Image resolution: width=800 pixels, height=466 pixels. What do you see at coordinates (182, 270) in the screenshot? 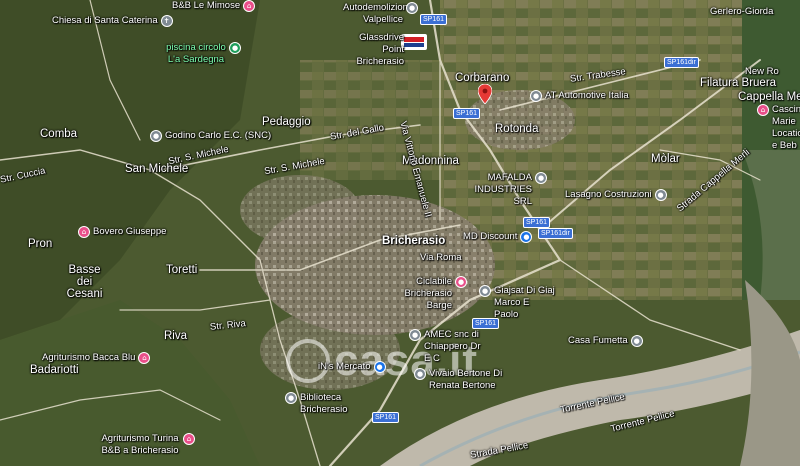
I see `label-toretti: Toretti` at bounding box center [182, 270].